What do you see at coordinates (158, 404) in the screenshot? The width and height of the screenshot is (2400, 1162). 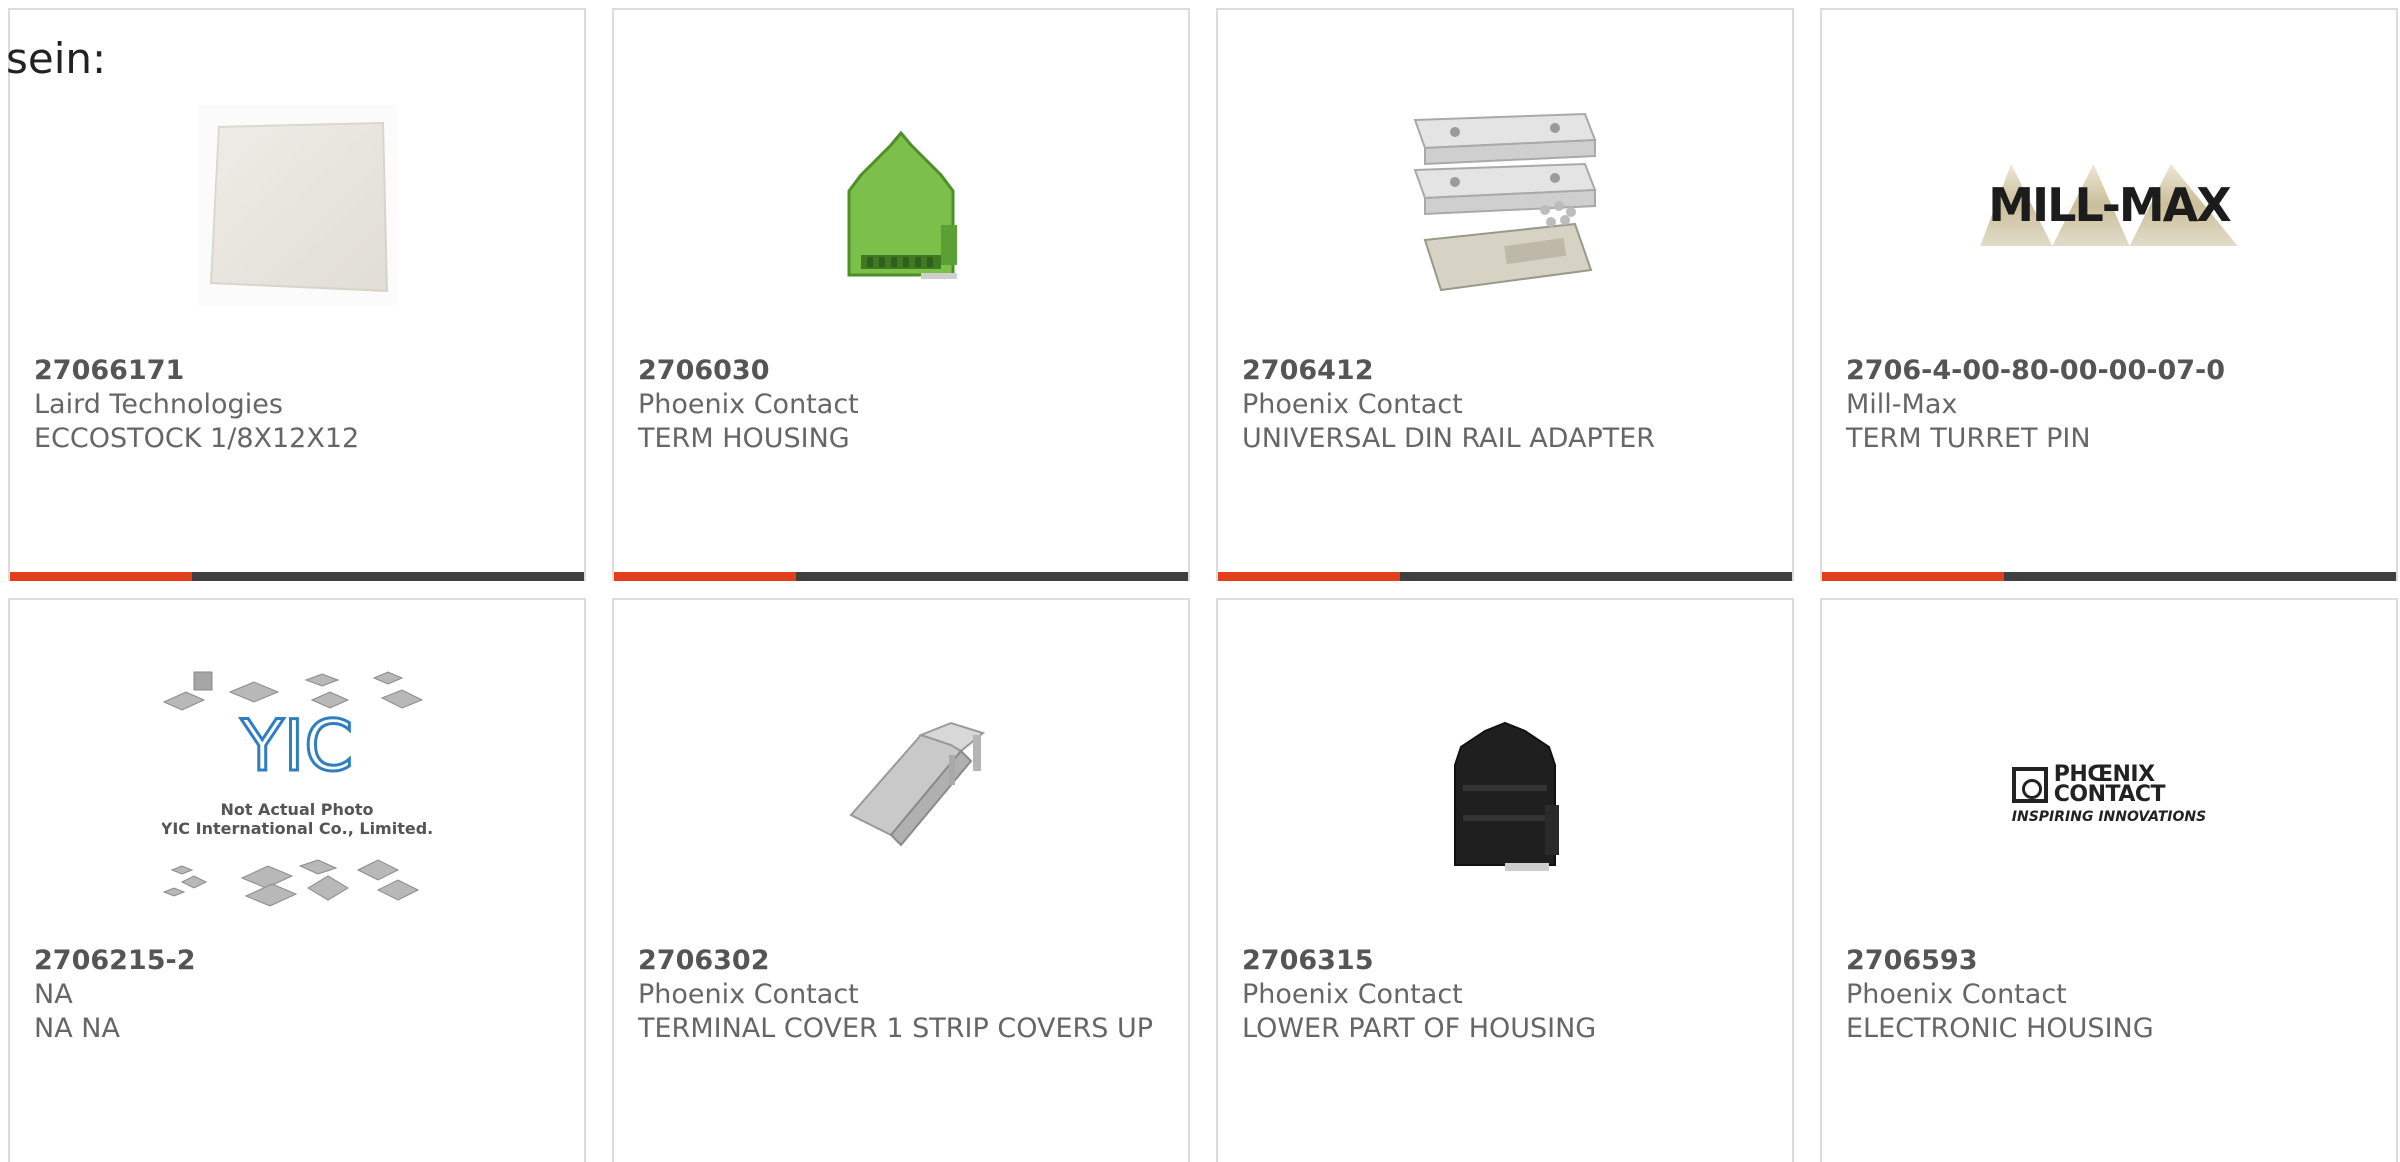 I see `manufacturer: Laird Technologies` at bounding box center [158, 404].